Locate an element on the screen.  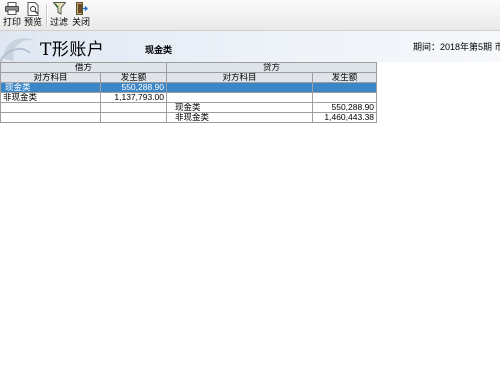
table-group-header: 借方 贷方 is located at coordinates (189, 67).